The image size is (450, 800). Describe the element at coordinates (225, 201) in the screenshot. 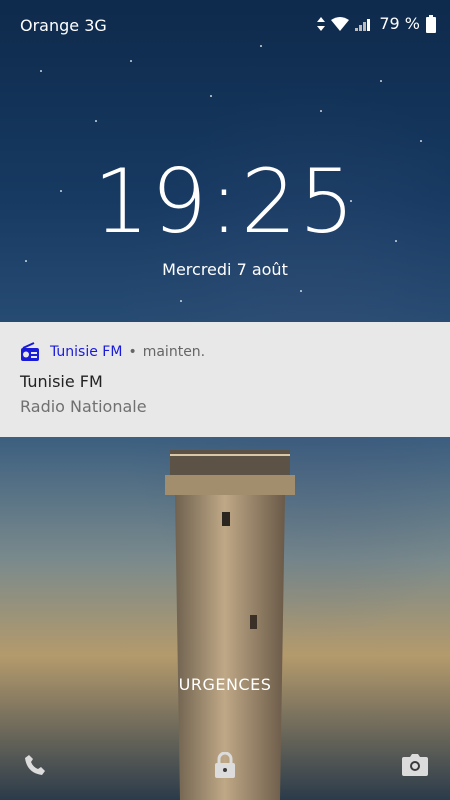

I see `lock-clock: 19:25` at that location.